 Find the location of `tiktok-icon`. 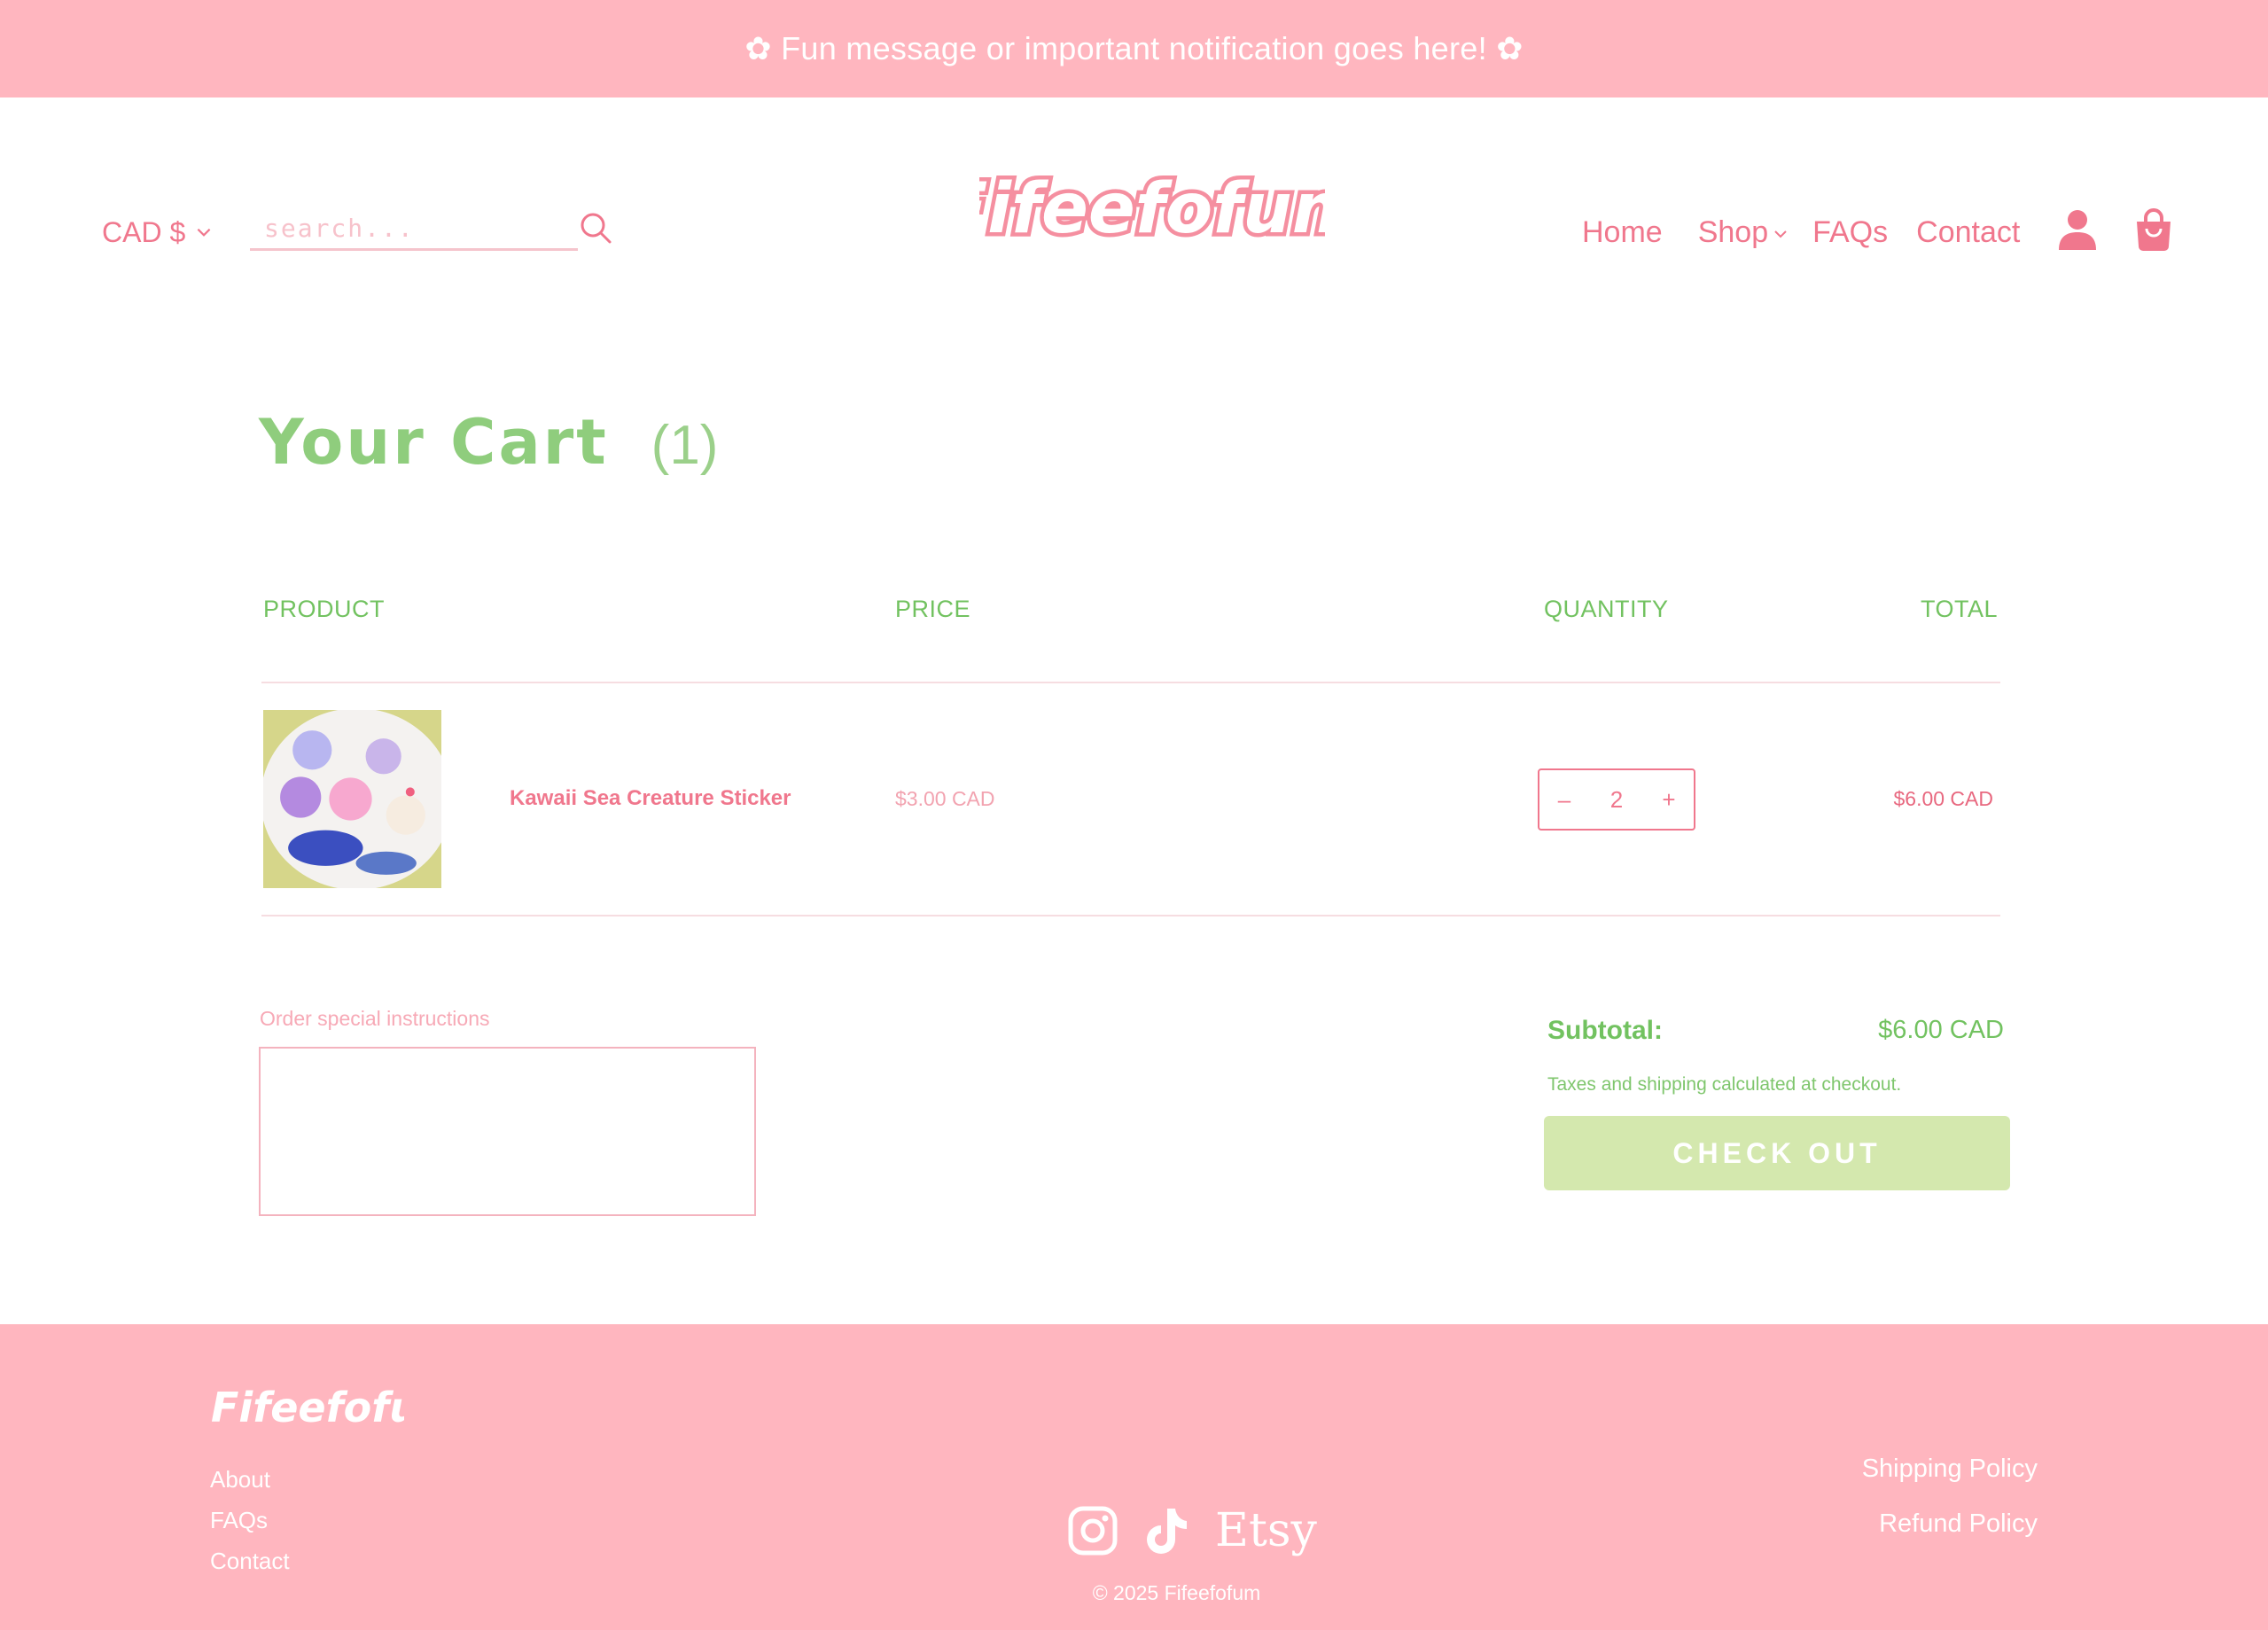

tiktok-icon is located at coordinates (1167, 1531).